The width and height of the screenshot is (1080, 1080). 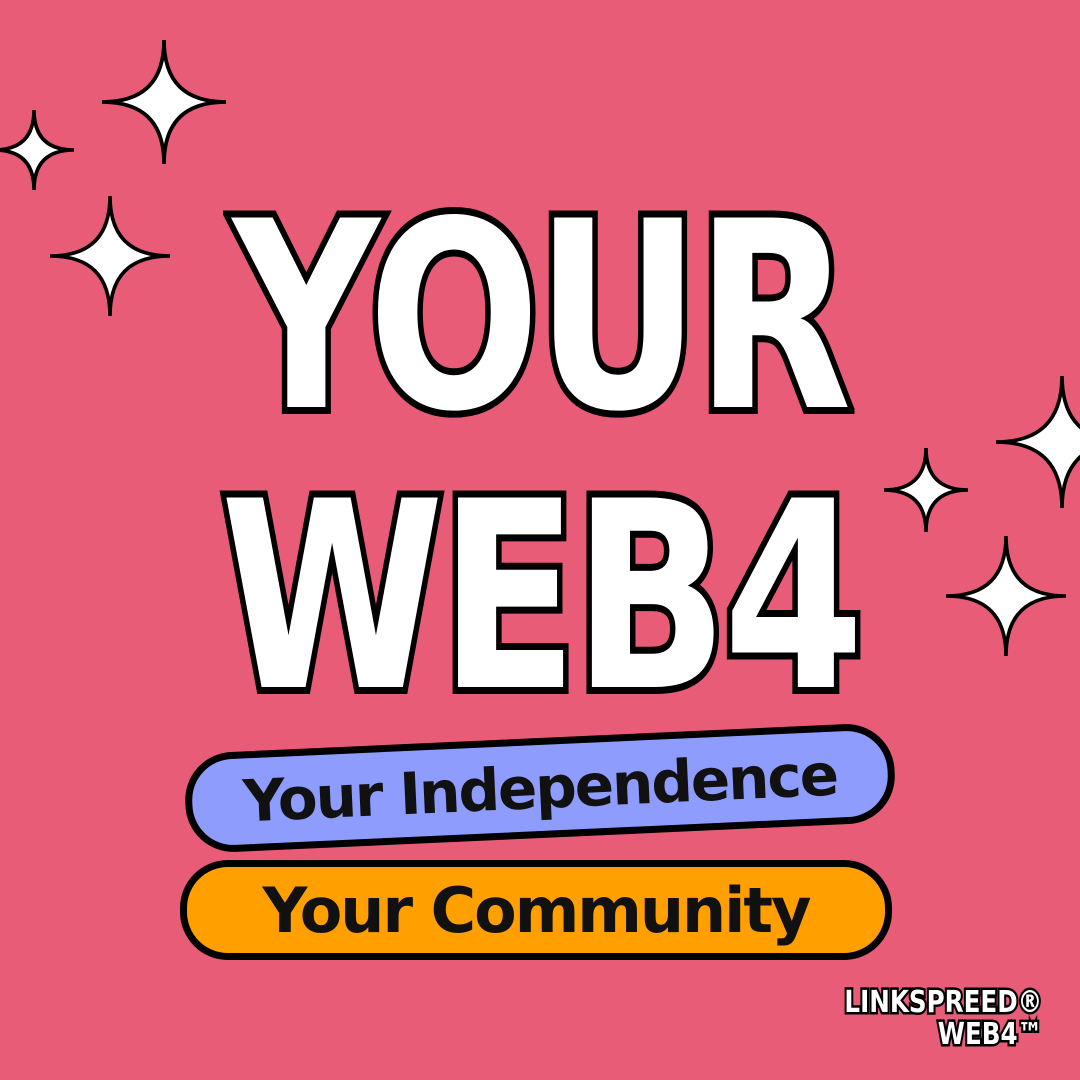 What do you see at coordinates (540, 788) in the screenshot?
I see `independence-label: Your Independence` at bounding box center [540, 788].